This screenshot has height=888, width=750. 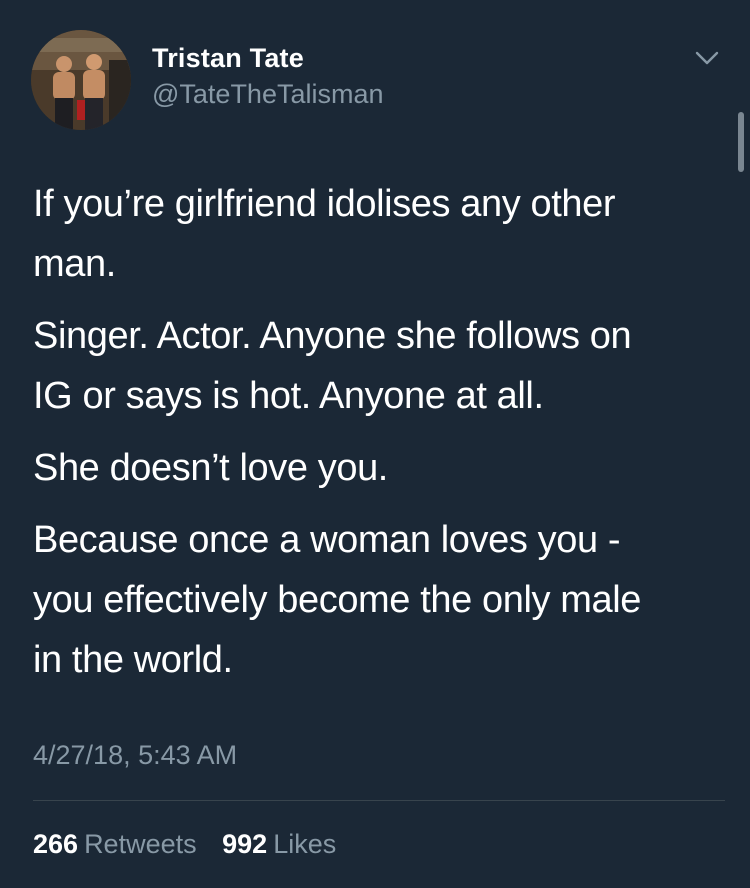 I want to click on tweet-paragraph: She doesn’t love you., so click(x=210, y=468).